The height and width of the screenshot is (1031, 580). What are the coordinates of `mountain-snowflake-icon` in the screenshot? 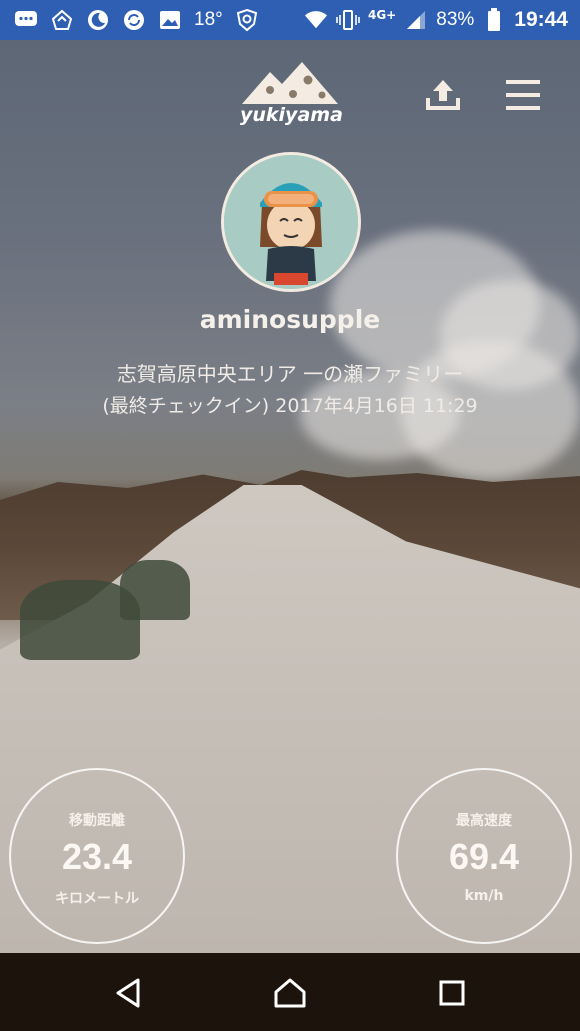 It's located at (290, 83).